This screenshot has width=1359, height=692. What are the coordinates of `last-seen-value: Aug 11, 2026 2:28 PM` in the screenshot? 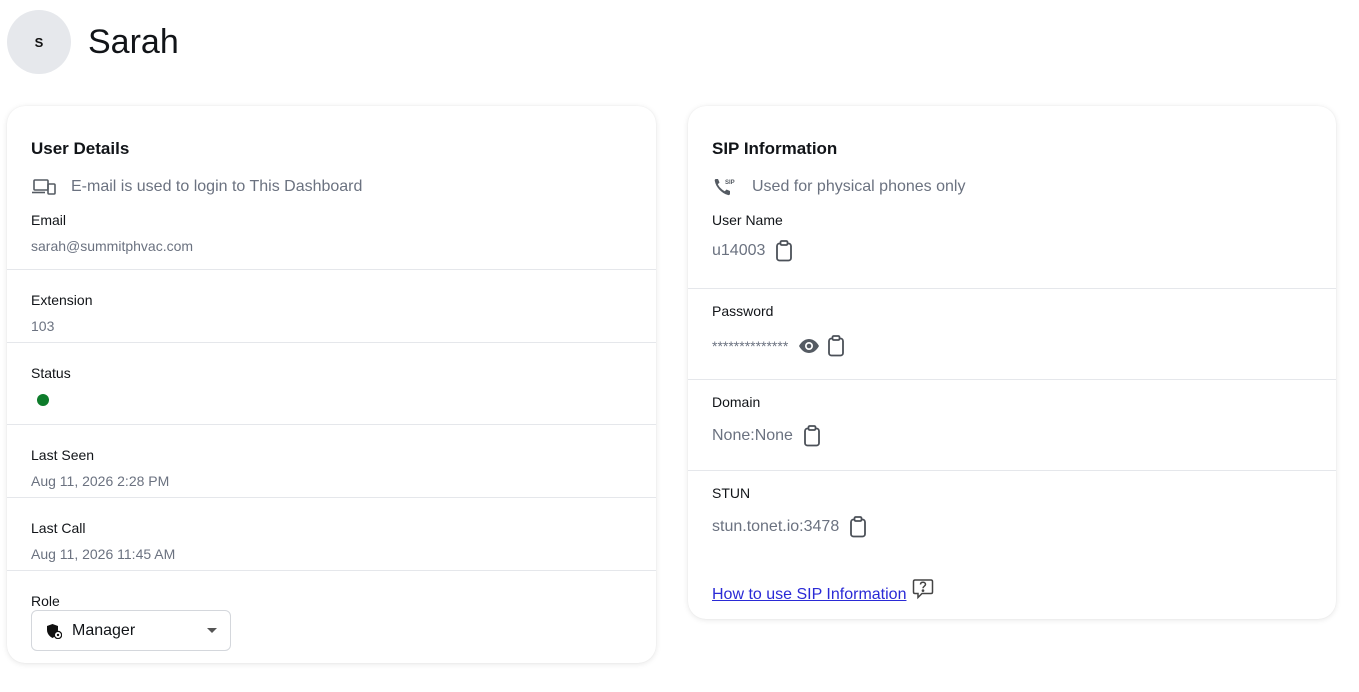 It's located at (100, 481).